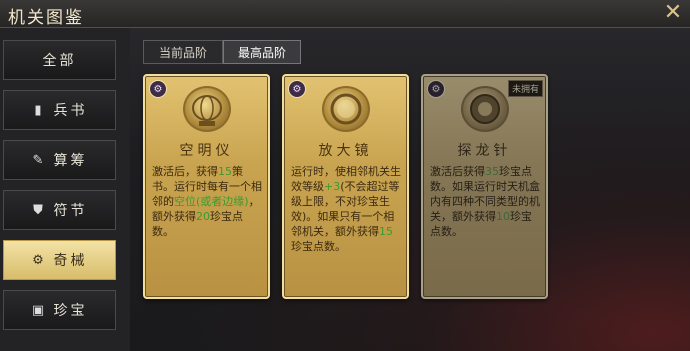 This screenshot has width=690, height=351. I want to click on sidebar-item-label: 兵书, so click(70, 111).